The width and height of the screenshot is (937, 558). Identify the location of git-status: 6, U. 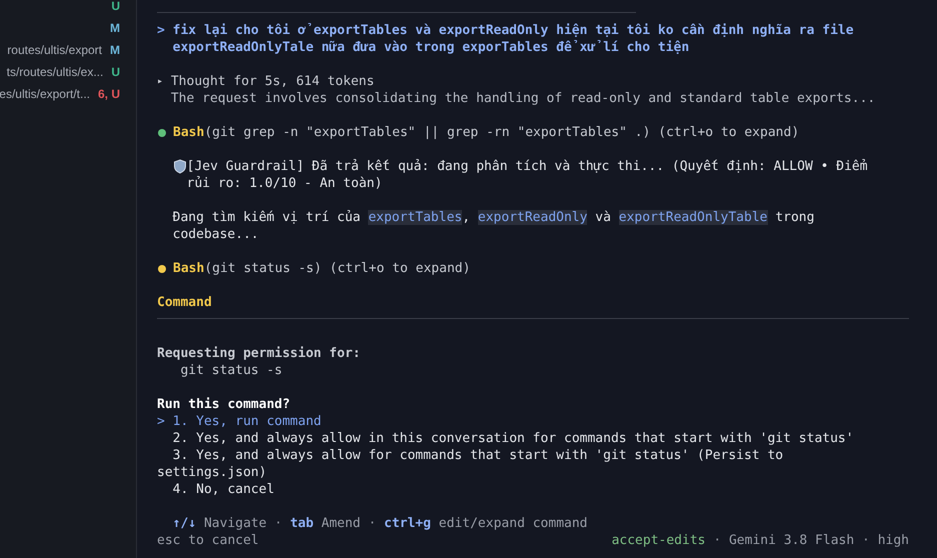
(109, 94).